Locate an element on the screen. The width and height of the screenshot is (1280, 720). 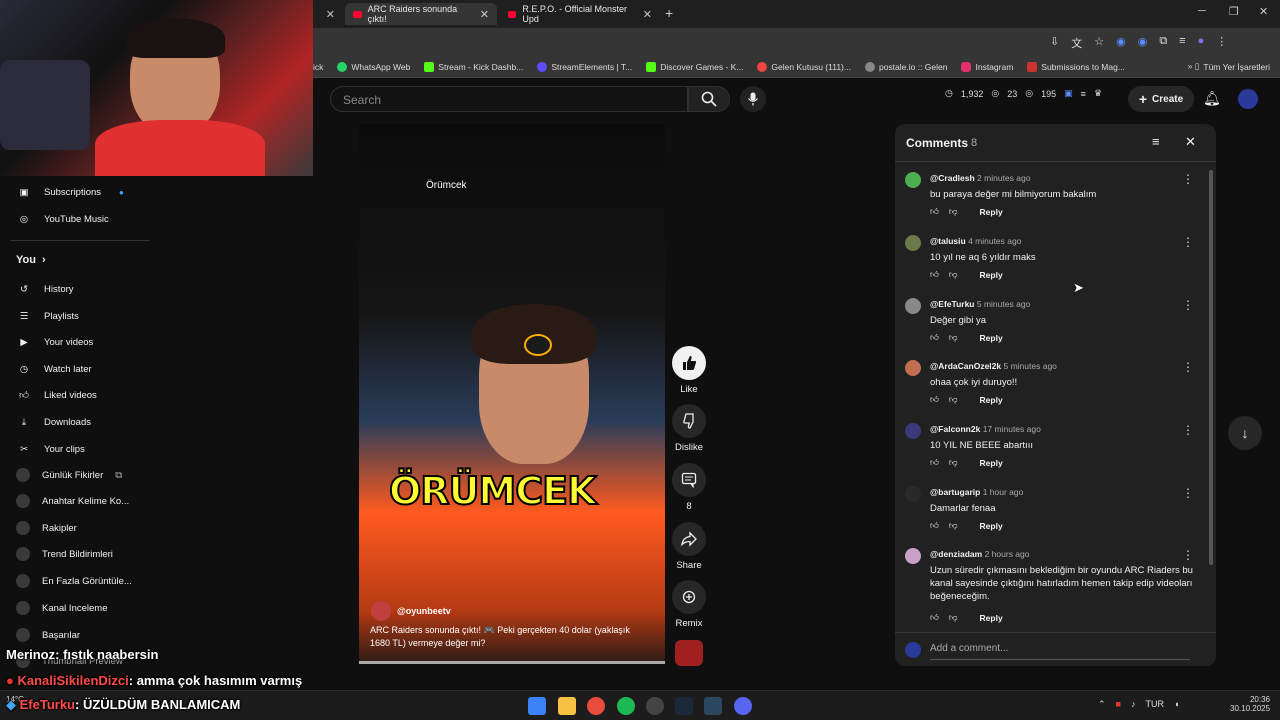
language-indicator: TUR is located at coordinates (1154, 704).